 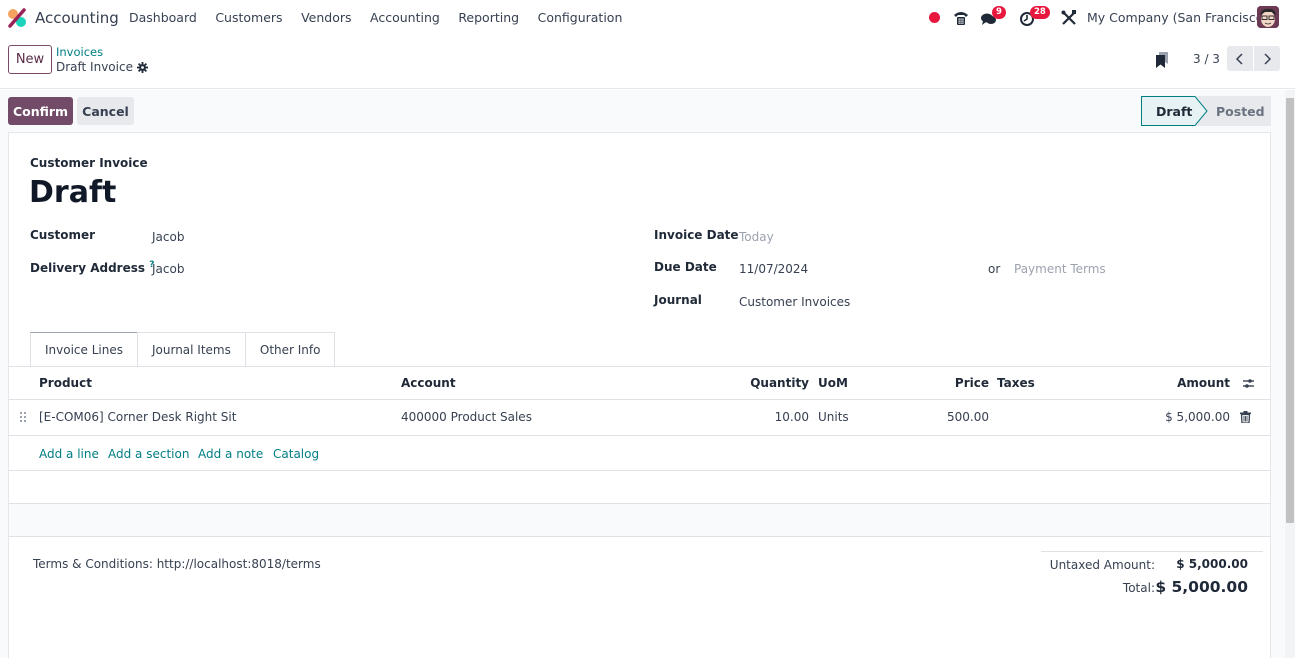 What do you see at coordinates (1197, 417) in the screenshot?
I see `cell-amount: $ 5,000.00` at bounding box center [1197, 417].